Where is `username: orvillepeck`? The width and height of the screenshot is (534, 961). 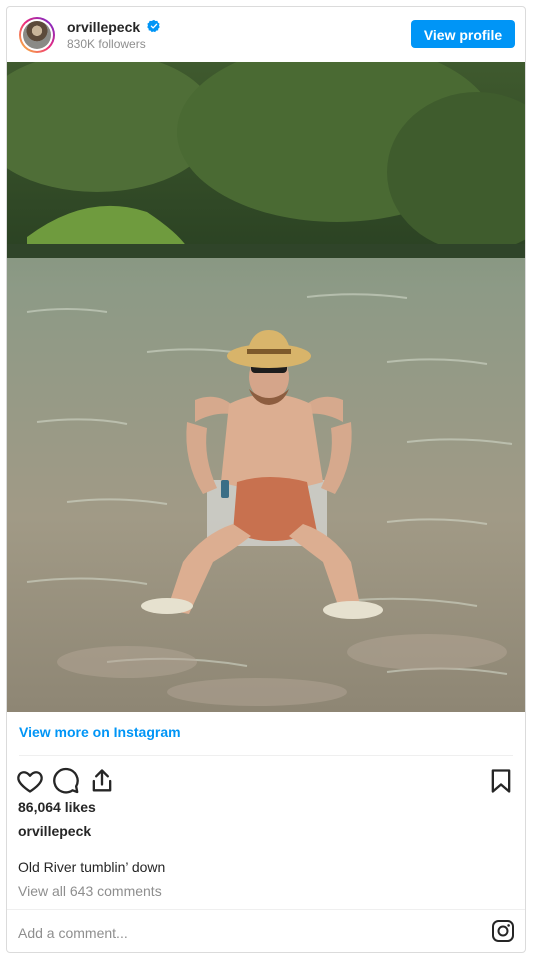
username: orvillepeck is located at coordinates (103, 27).